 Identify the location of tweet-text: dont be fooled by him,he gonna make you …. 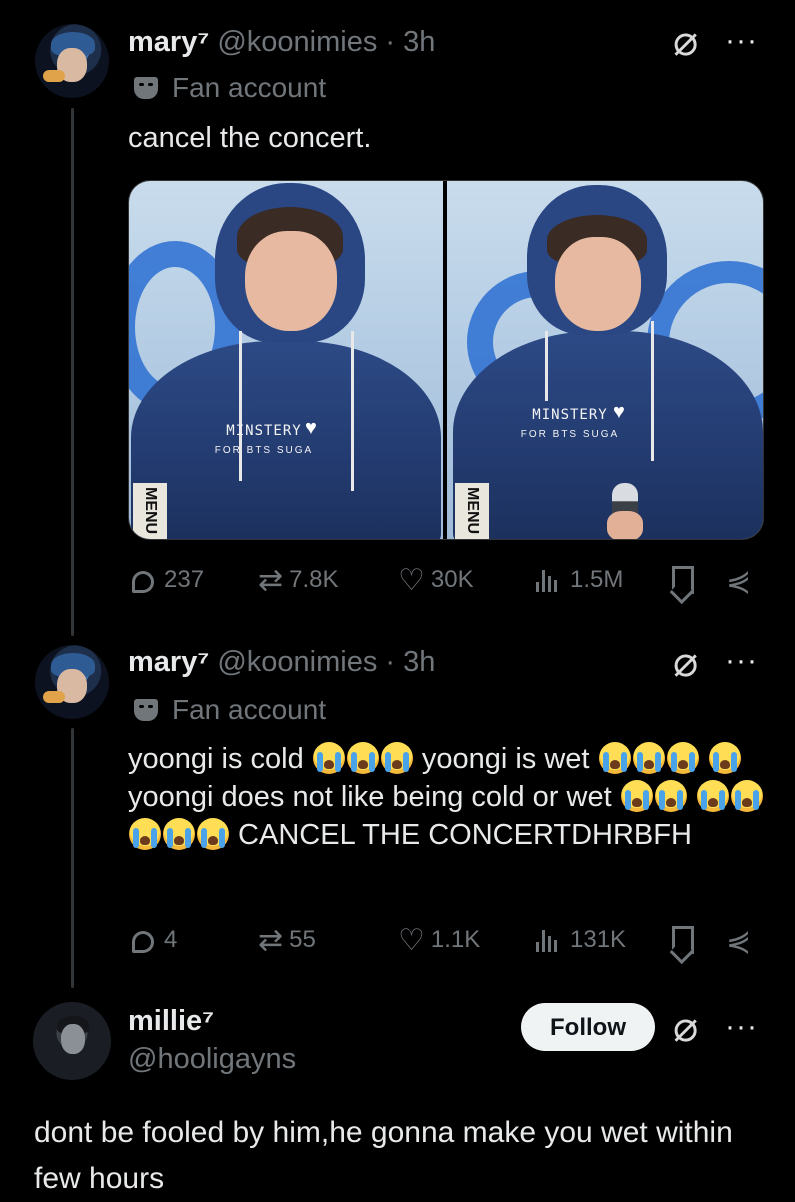
(383, 1155).